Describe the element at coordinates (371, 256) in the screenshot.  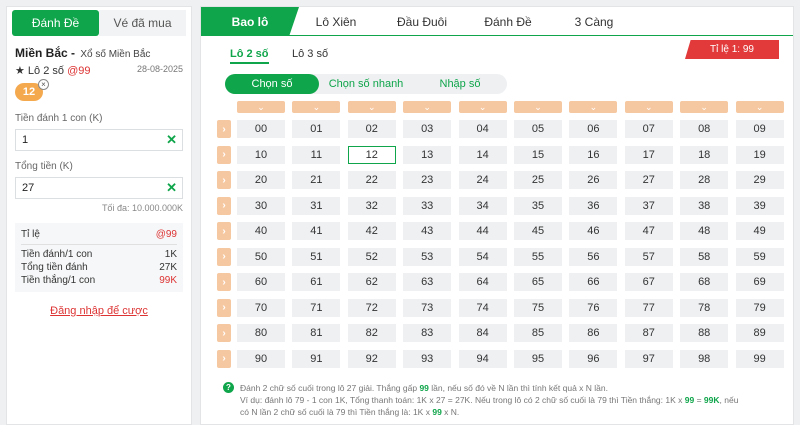
I see `number-cell: 52` at that location.